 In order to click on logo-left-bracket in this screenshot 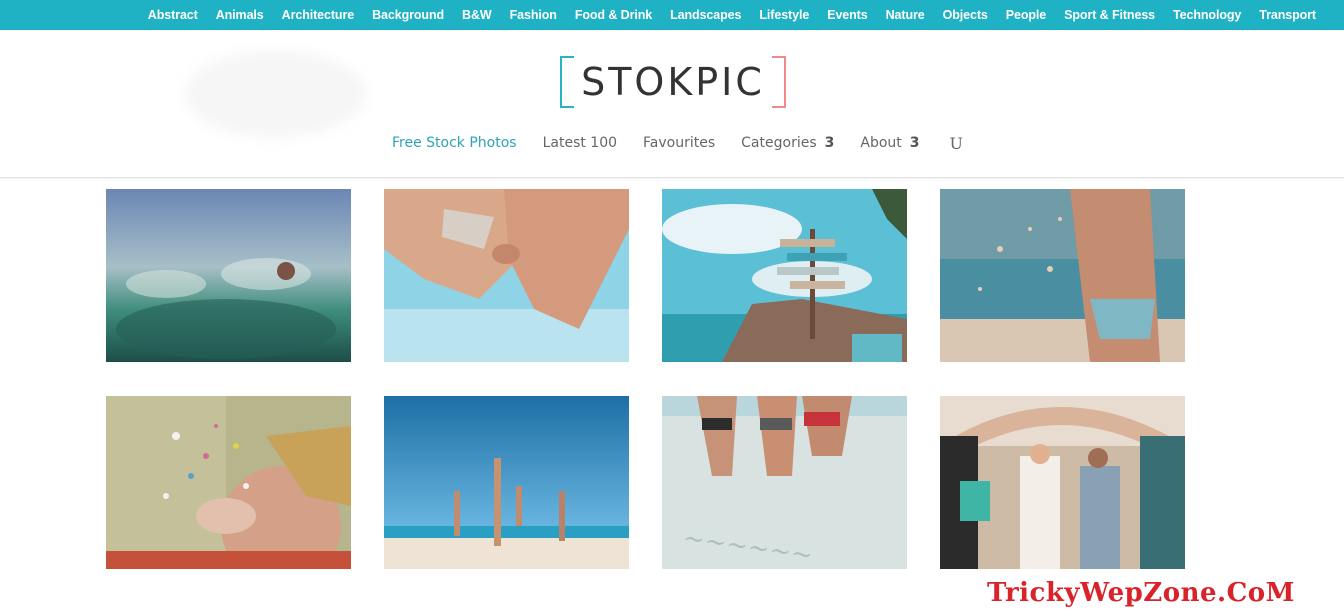, I will do `click(567, 82)`.